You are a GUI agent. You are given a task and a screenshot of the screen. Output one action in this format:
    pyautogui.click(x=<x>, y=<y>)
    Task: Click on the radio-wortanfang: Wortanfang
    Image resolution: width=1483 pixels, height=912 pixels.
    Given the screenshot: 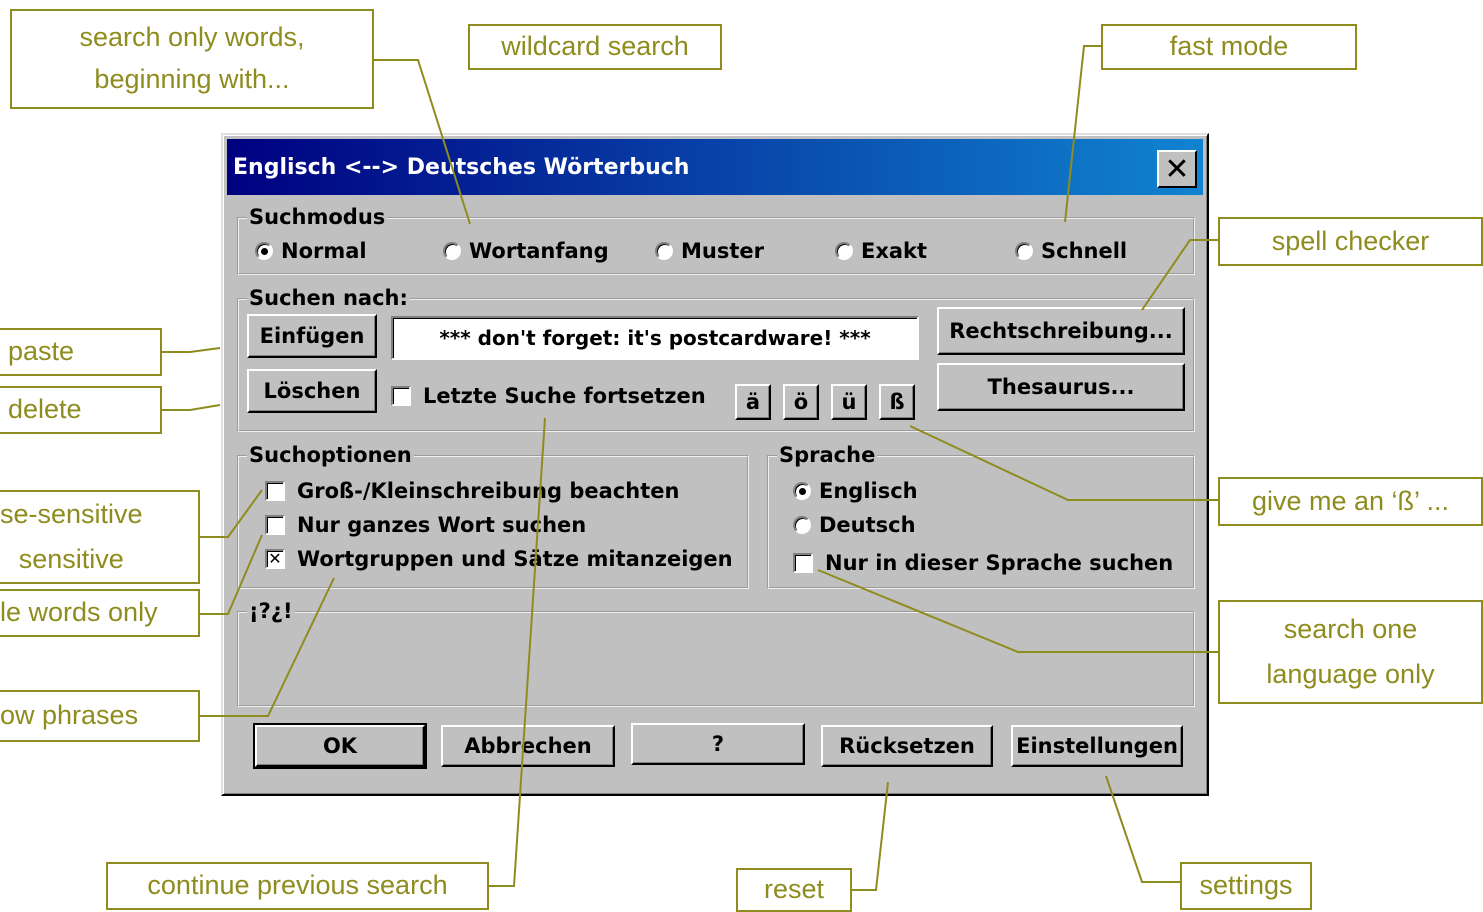 What is the action you would take?
    pyautogui.click(x=526, y=251)
    